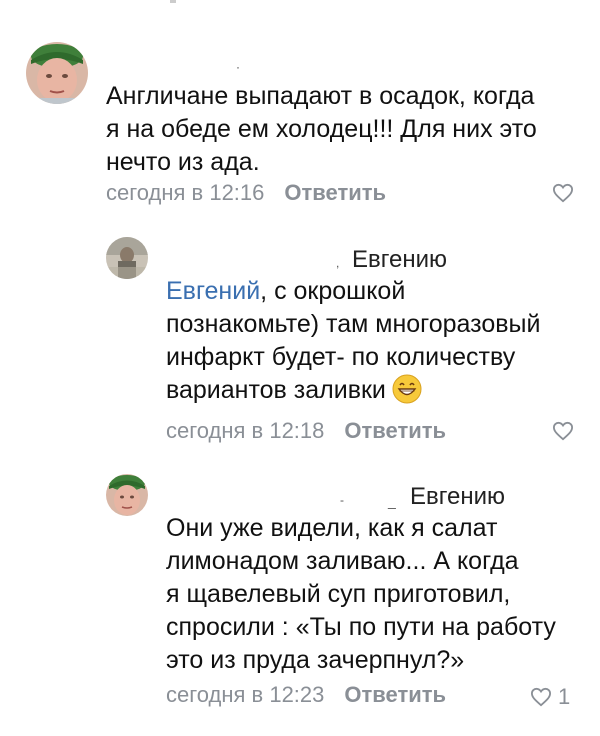  What do you see at coordinates (321, 129) in the screenshot?
I see `comment-text-line: я на обеде ем холодец!!! Для них это` at bounding box center [321, 129].